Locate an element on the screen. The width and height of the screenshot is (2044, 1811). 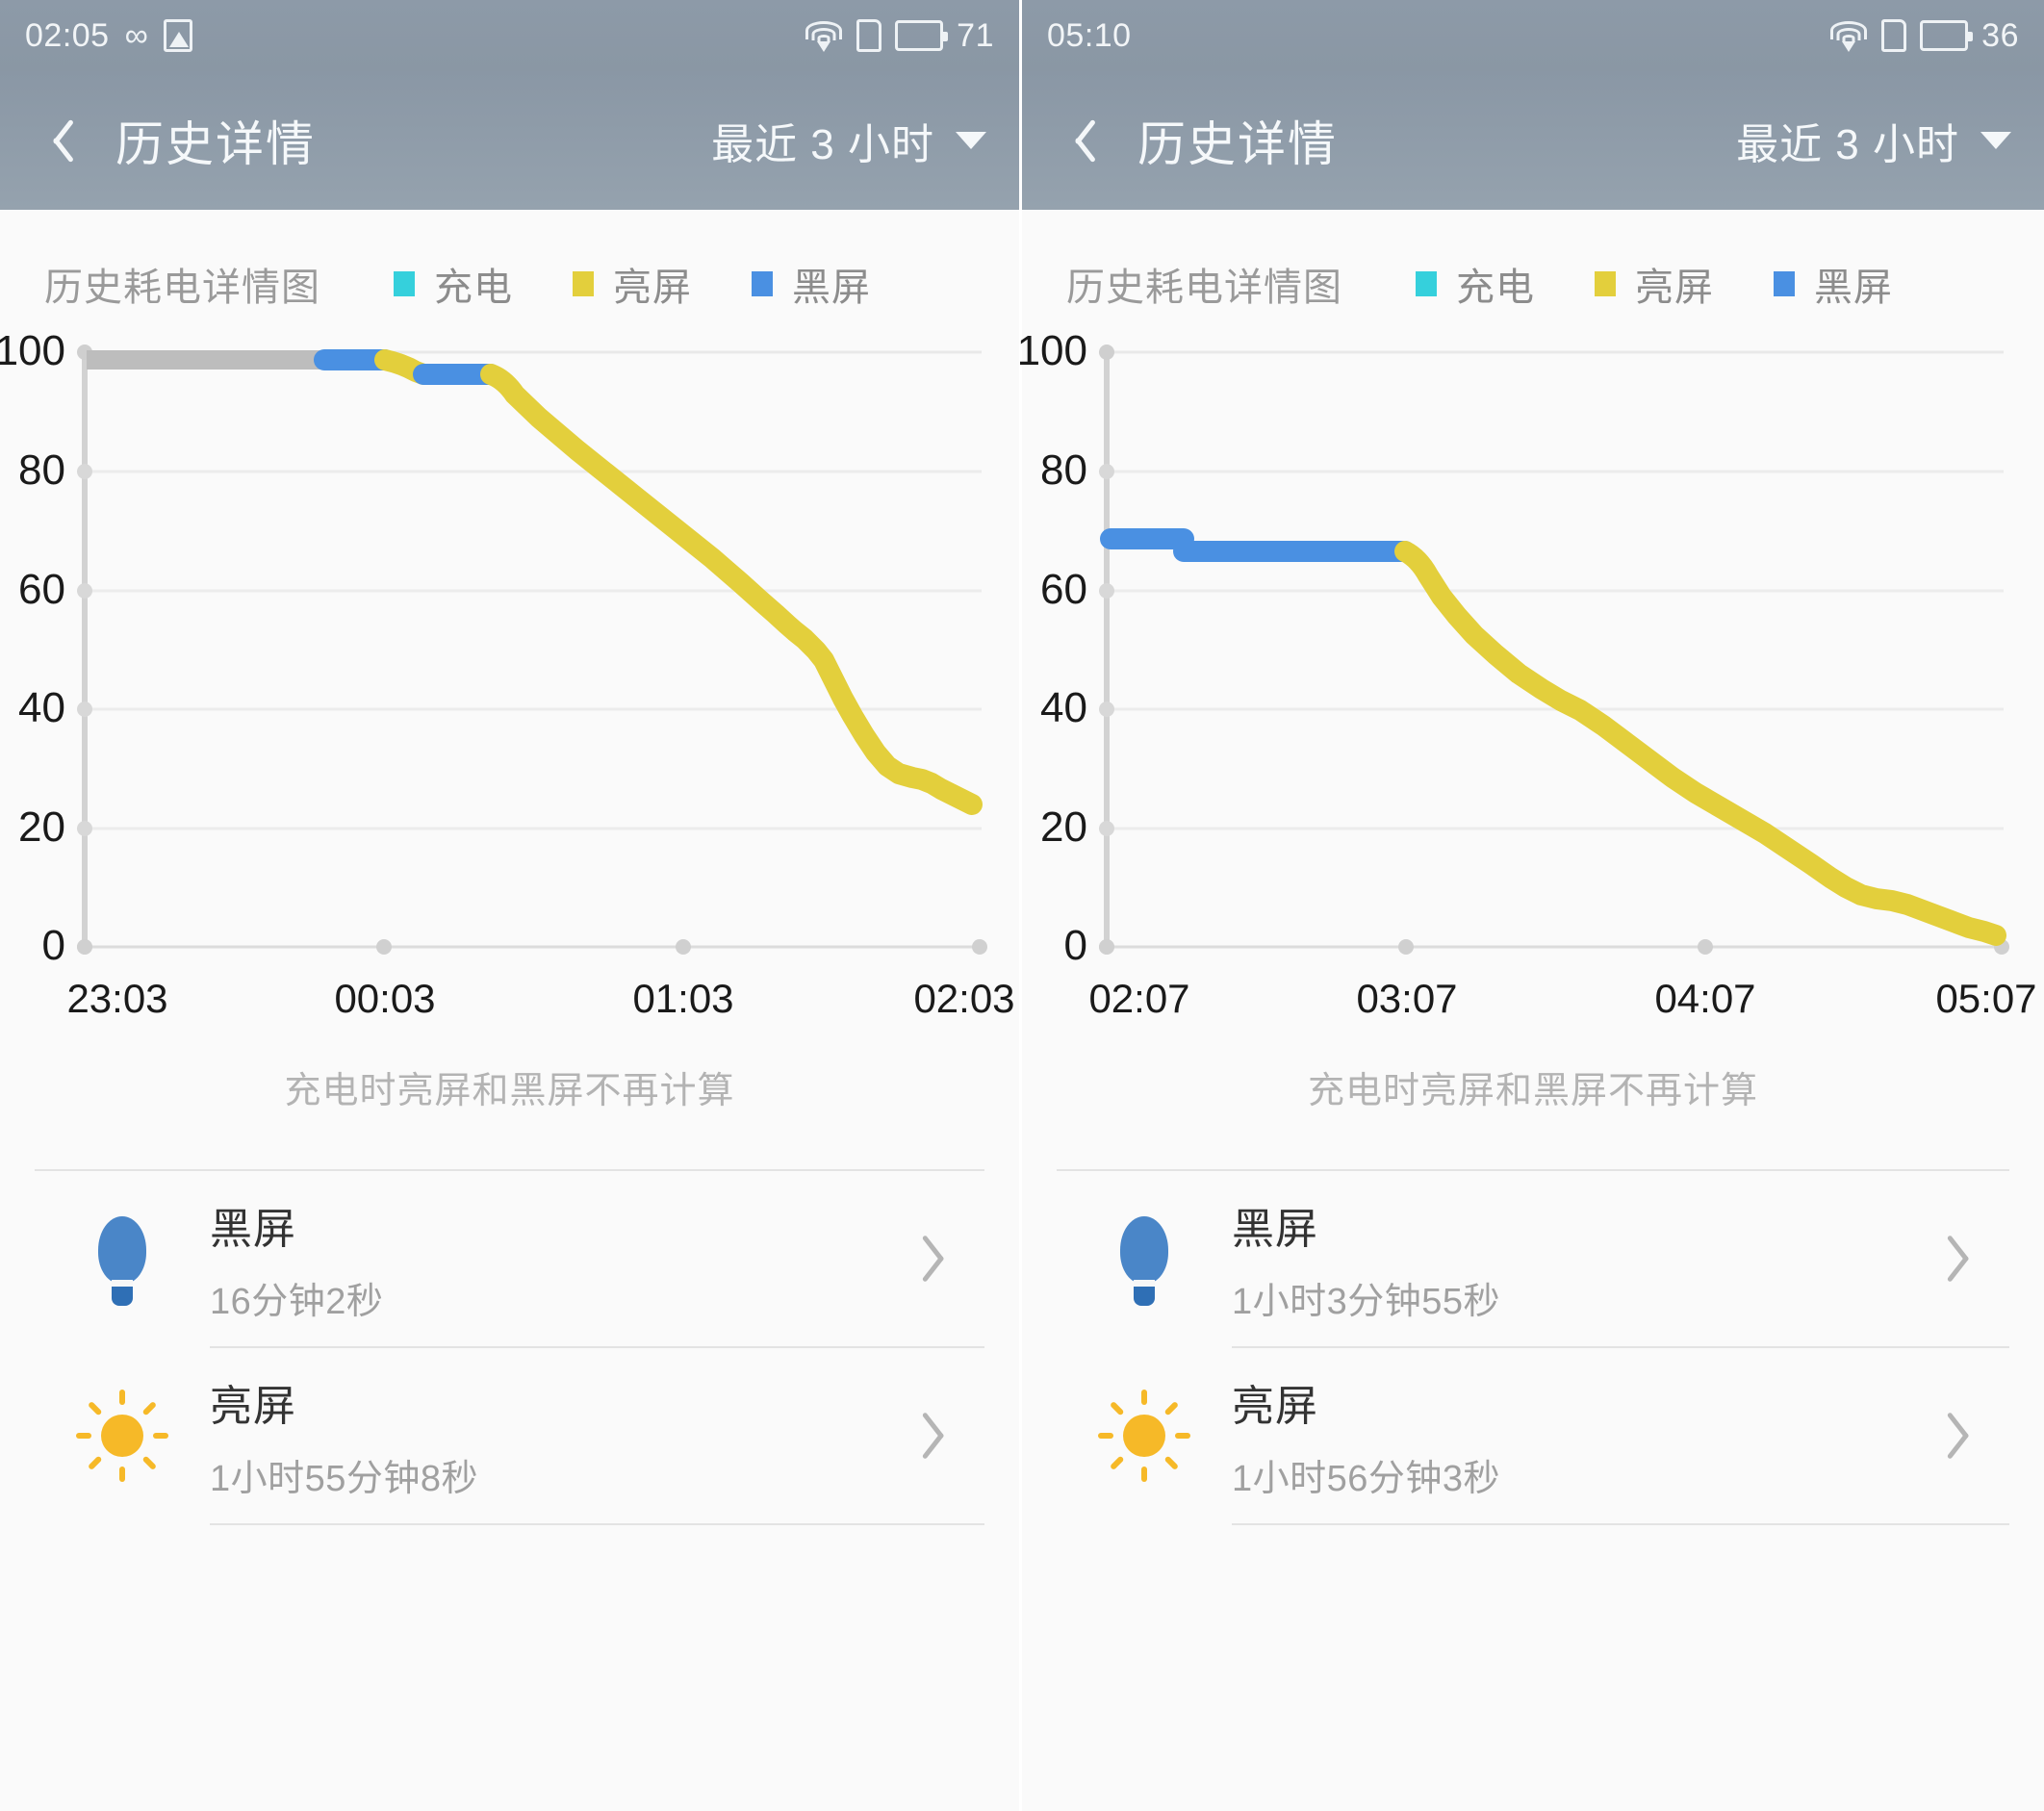
legend-label-screen-on: 亮屏 is located at coordinates (652, 288).